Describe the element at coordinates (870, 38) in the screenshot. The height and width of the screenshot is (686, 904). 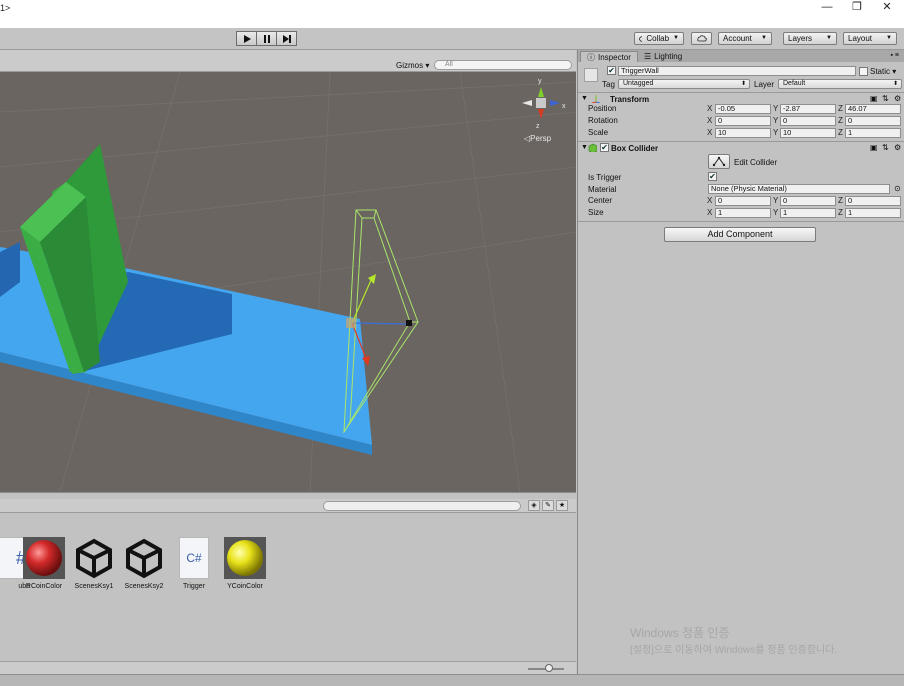
I see `layout-dropdown: Layout ▼` at that location.